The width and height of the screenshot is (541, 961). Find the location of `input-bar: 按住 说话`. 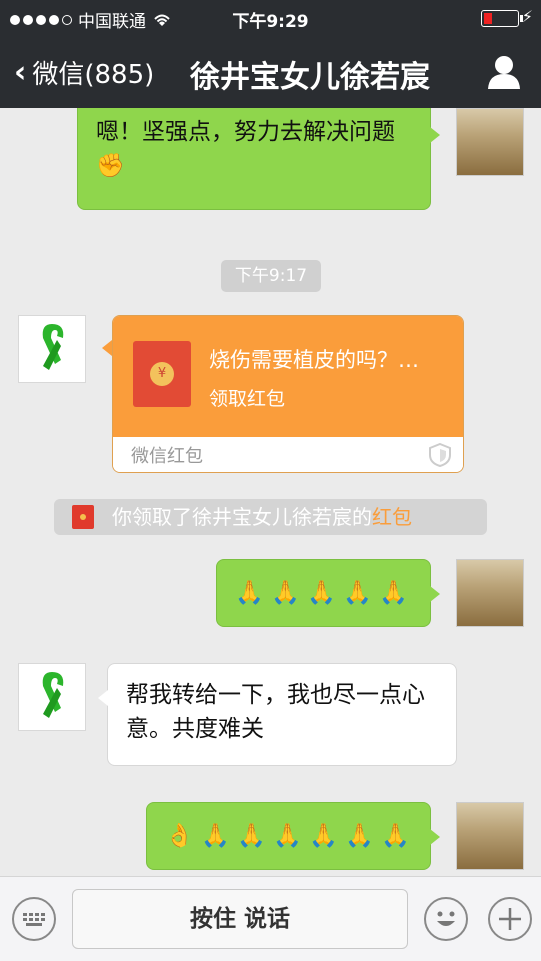

input-bar: 按住 说话 is located at coordinates (270, 918).